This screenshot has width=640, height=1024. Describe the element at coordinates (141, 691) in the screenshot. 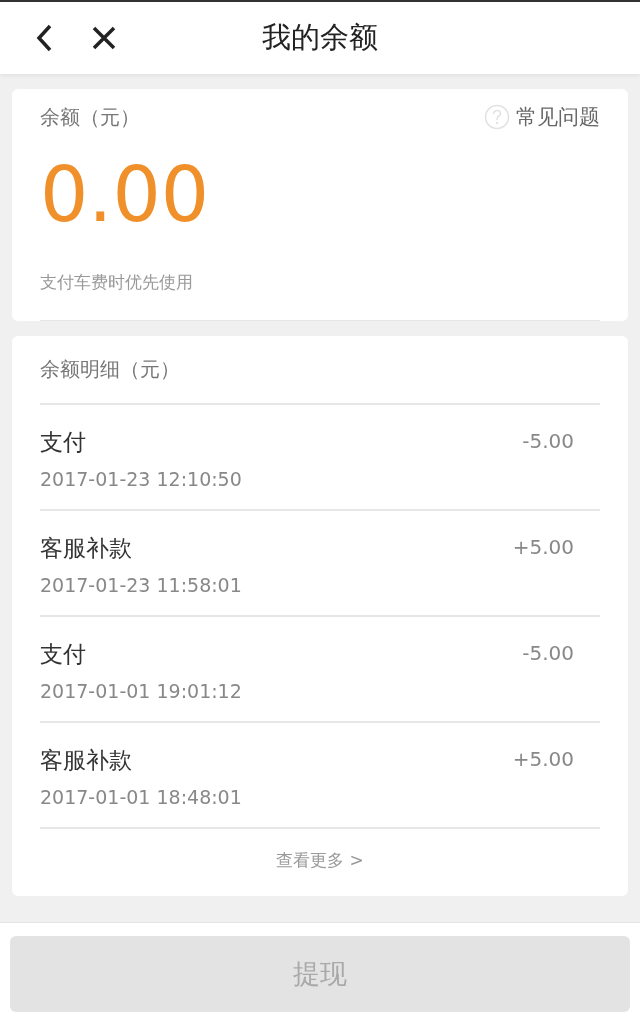

I see `transaction-time: 2017-01-01 19:01:12` at that location.